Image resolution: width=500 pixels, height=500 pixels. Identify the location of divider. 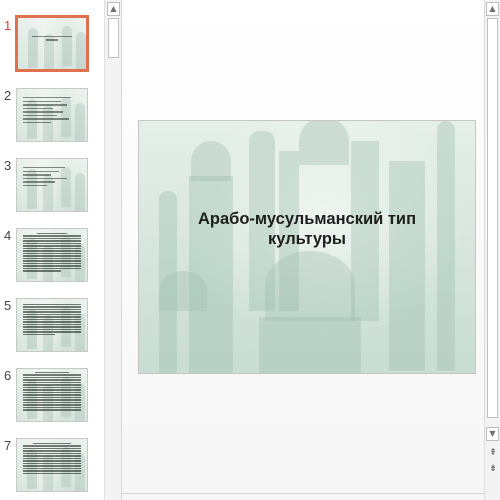
(303, 493).